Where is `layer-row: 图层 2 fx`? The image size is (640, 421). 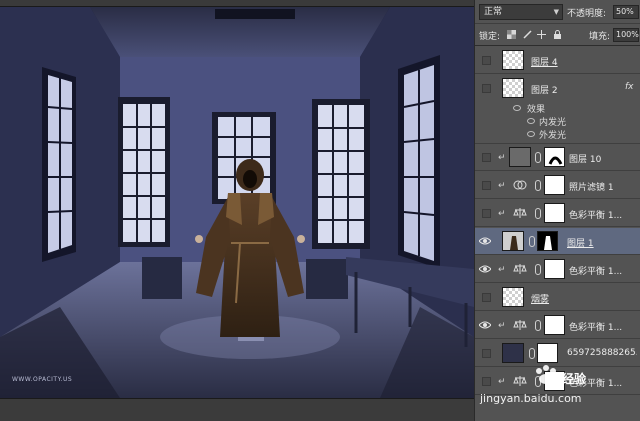 layer-row: 图层 2 fx is located at coordinates (557, 88).